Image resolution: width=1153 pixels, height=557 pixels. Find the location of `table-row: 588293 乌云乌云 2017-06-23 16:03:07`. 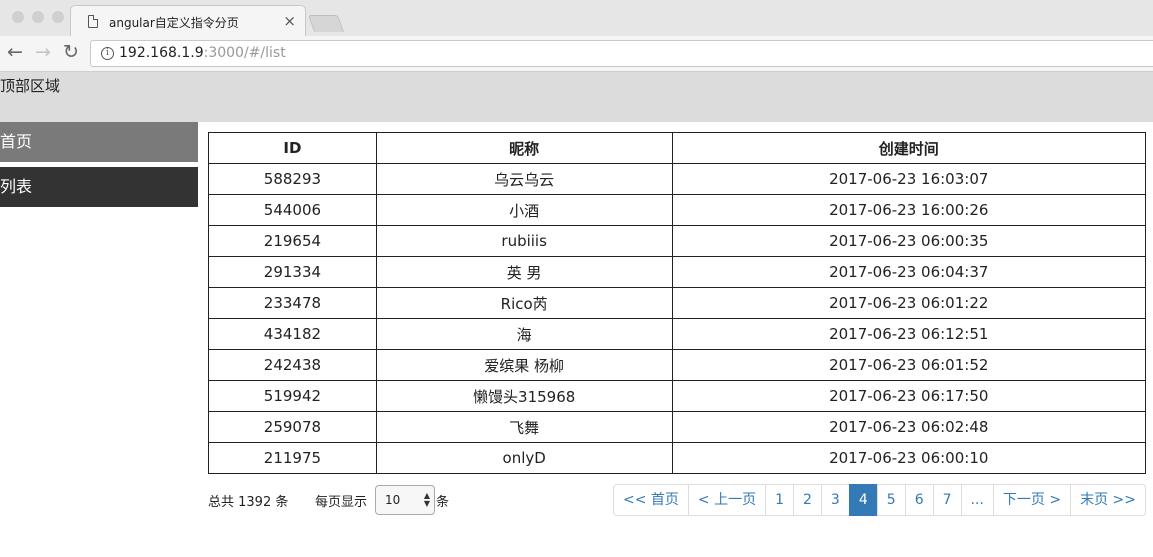

table-row: 588293 乌云乌云 2017-06-23 16:03:07 is located at coordinates (677, 179).